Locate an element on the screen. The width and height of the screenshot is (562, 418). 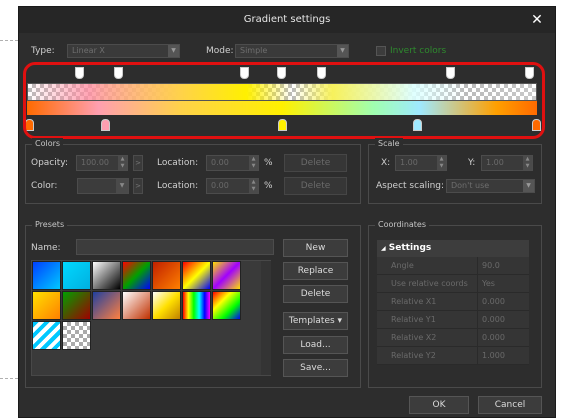
property-row: Relative X2 0.000 is located at coordinates (453, 338).